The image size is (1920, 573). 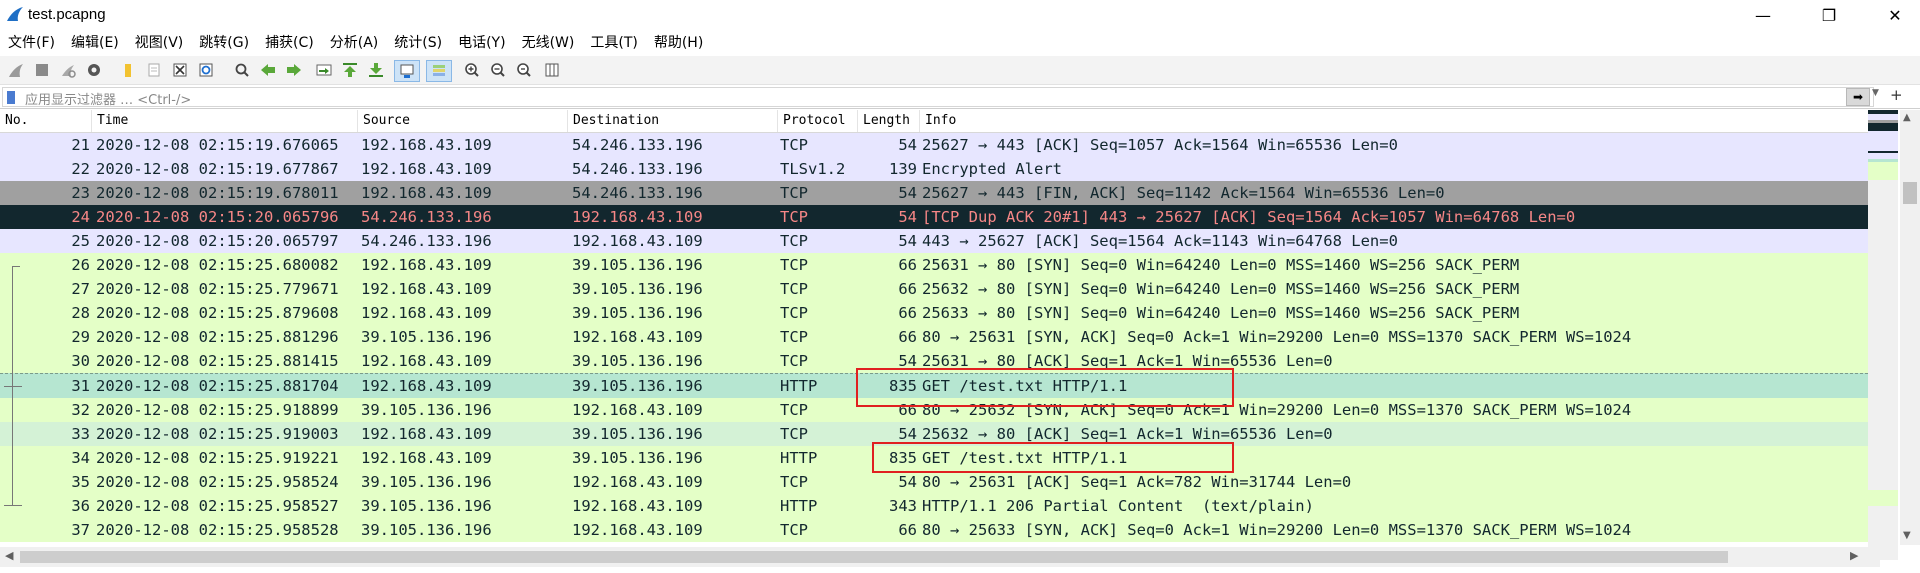 What do you see at coordinates (426, 217) in the screenshot?
I see `cell-source: 54.246.133.196` at bounding box center [426, 217].